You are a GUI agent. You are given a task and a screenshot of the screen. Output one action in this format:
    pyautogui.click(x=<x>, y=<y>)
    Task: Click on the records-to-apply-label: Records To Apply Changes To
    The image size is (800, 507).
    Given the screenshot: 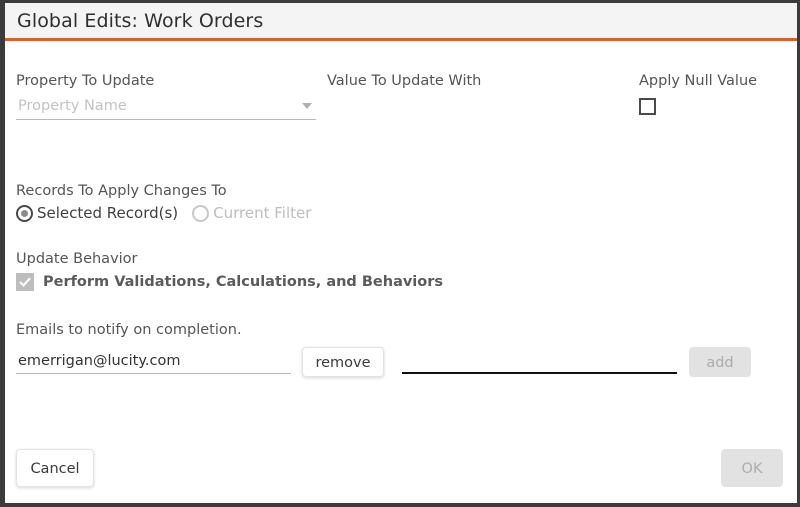 What is the action you would take?
    pyautogui.click(x=121, y=191)
    